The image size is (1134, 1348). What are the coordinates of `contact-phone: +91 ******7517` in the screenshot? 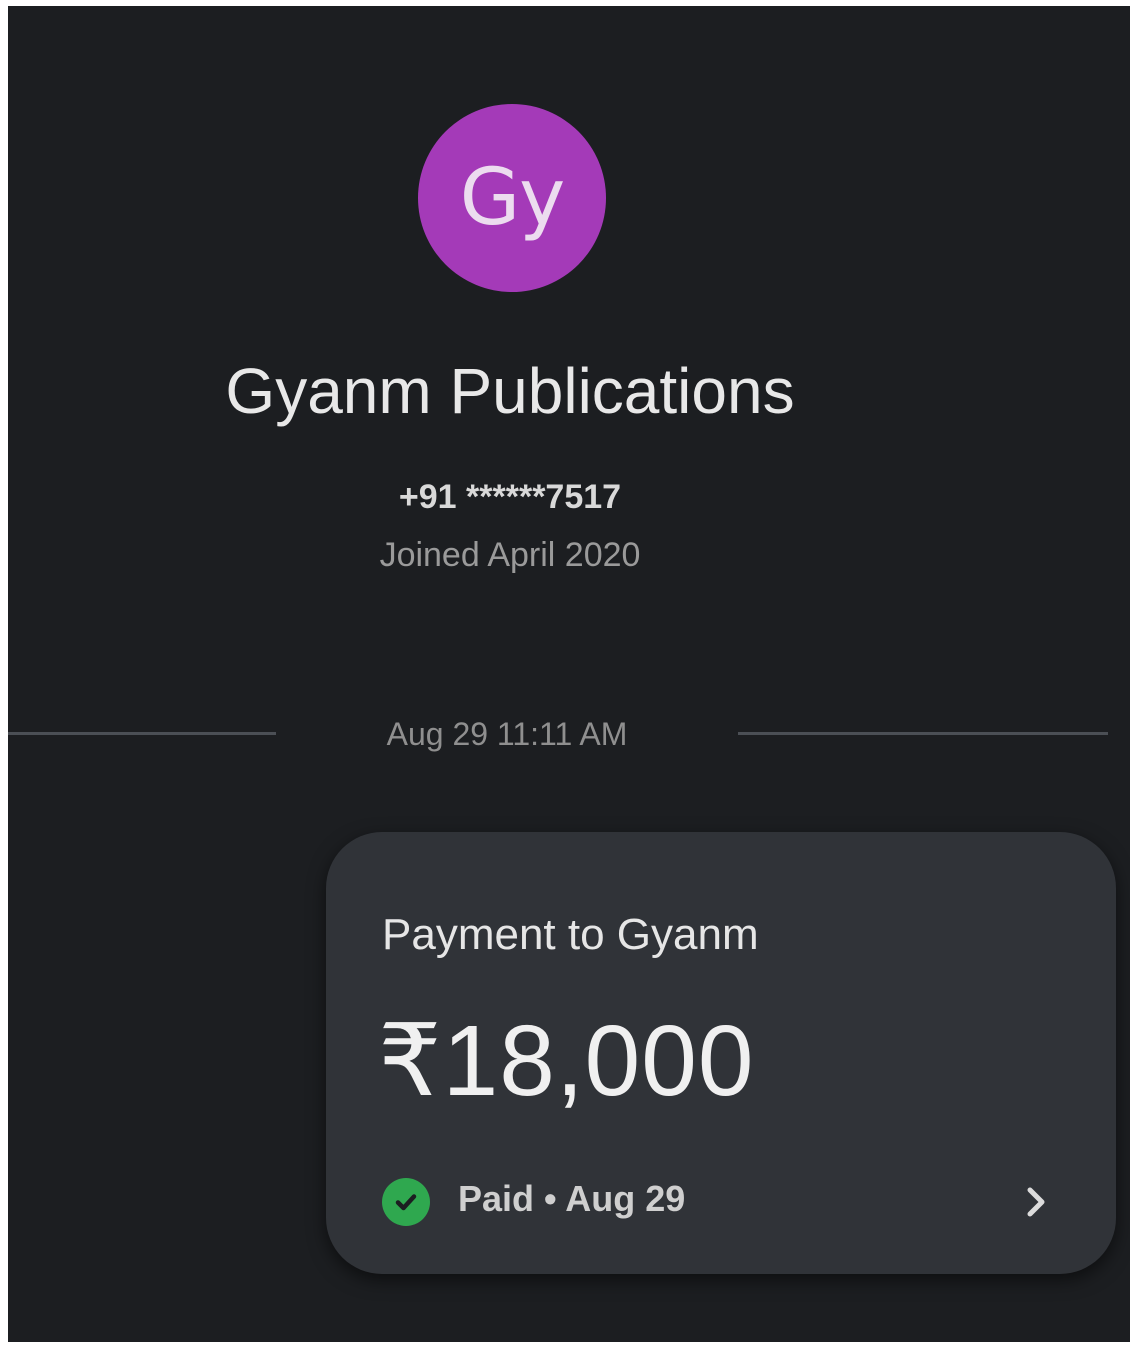 It's located at (510, 497).